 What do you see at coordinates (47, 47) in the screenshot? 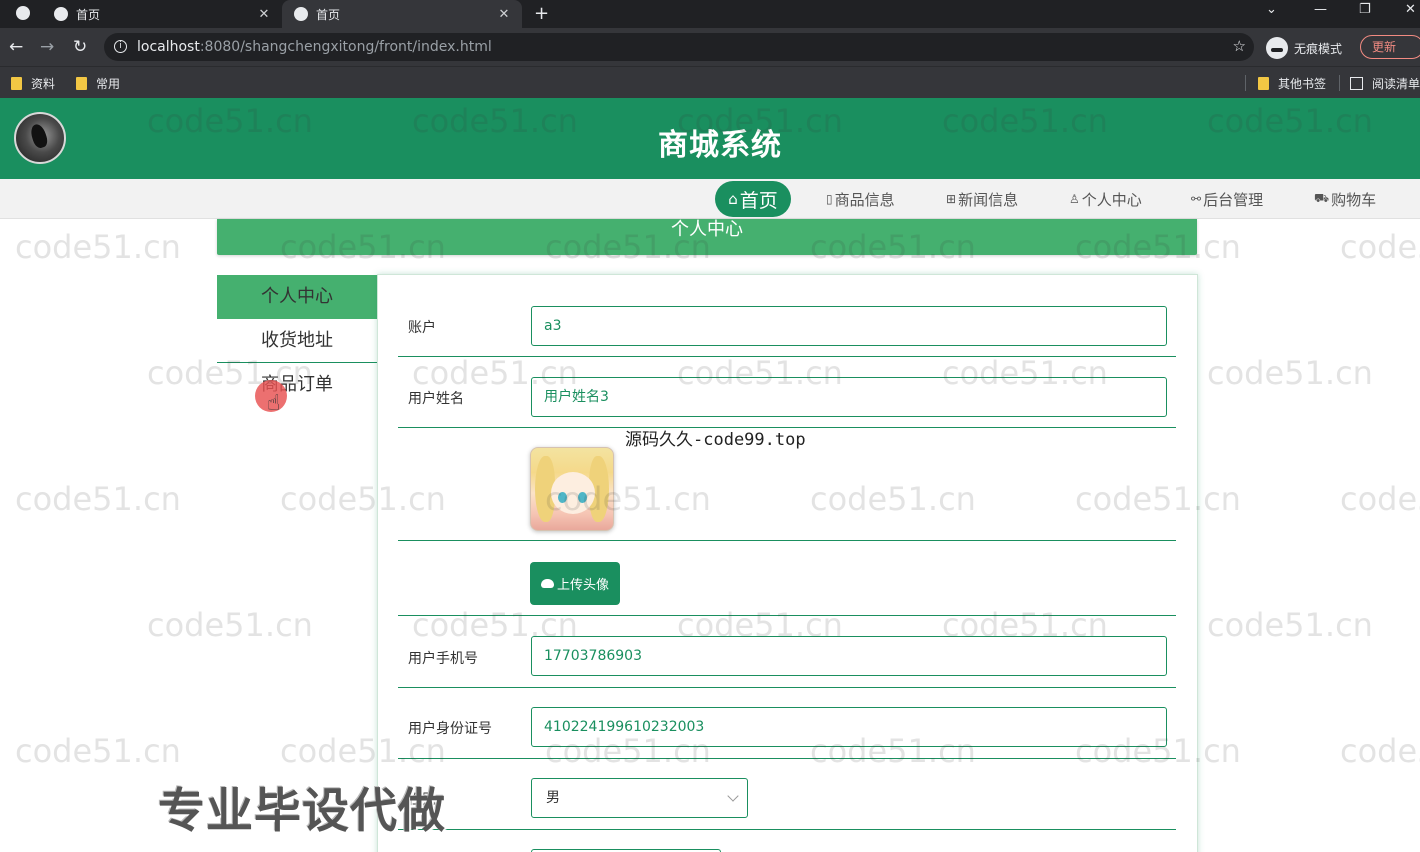
I see `forward-icon: →` at bounding box center [47, 47].